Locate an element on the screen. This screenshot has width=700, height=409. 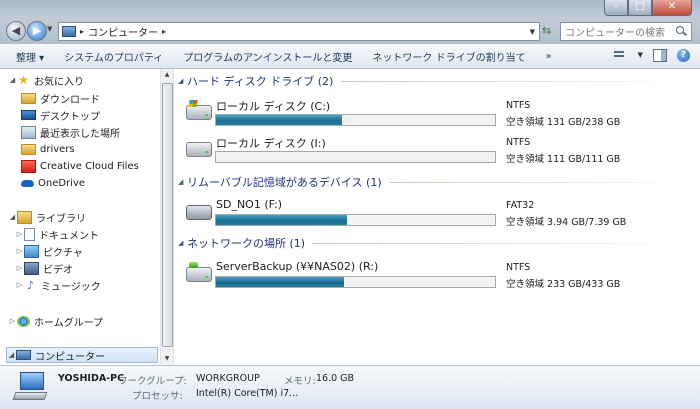
address-bar: ▸ コンピューター ▸ ▼ is located at coordinates (299, 31).